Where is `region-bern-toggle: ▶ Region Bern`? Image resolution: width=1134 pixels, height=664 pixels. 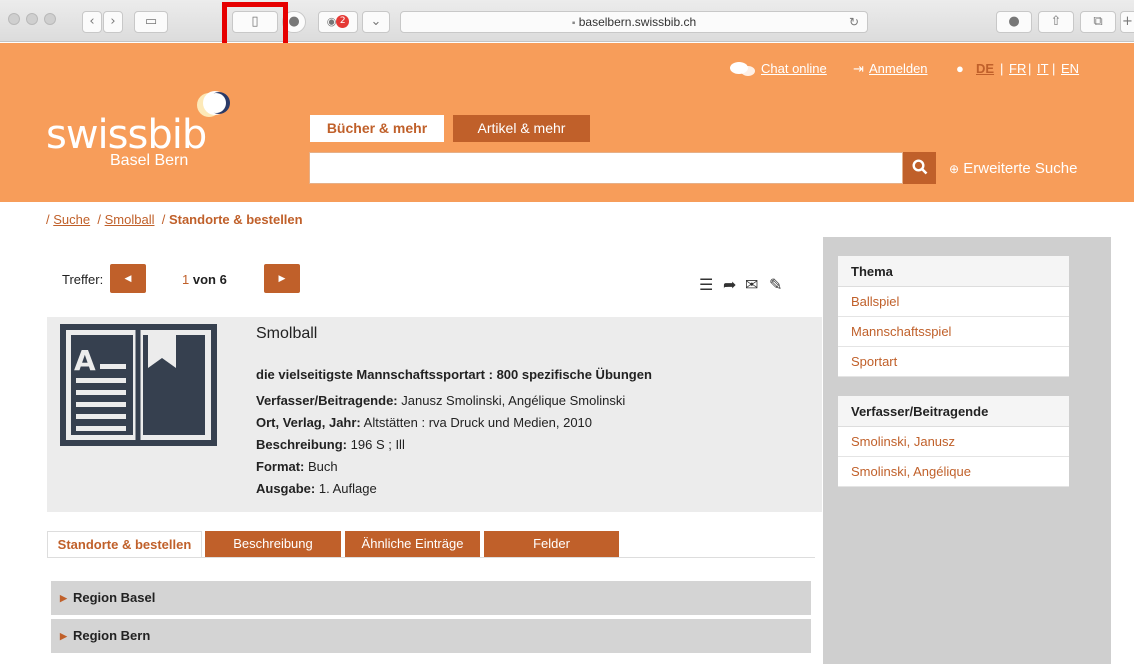 region-bern-toggle: ▶ Region Bern is located at coordinates (431, 636).